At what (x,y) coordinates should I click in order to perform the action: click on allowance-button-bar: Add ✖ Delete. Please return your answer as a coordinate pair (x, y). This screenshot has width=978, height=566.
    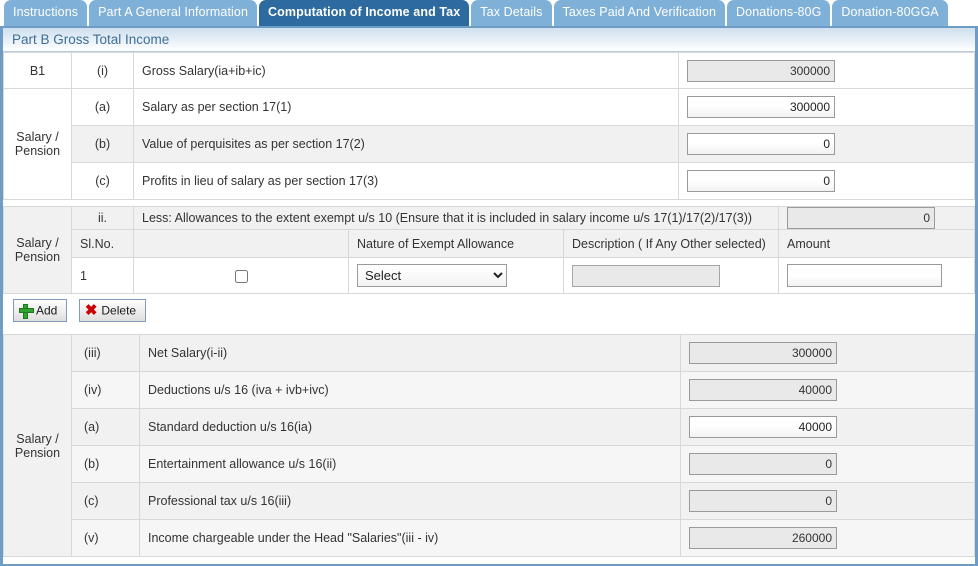
    Looking at the image, I should click on (489, 311).